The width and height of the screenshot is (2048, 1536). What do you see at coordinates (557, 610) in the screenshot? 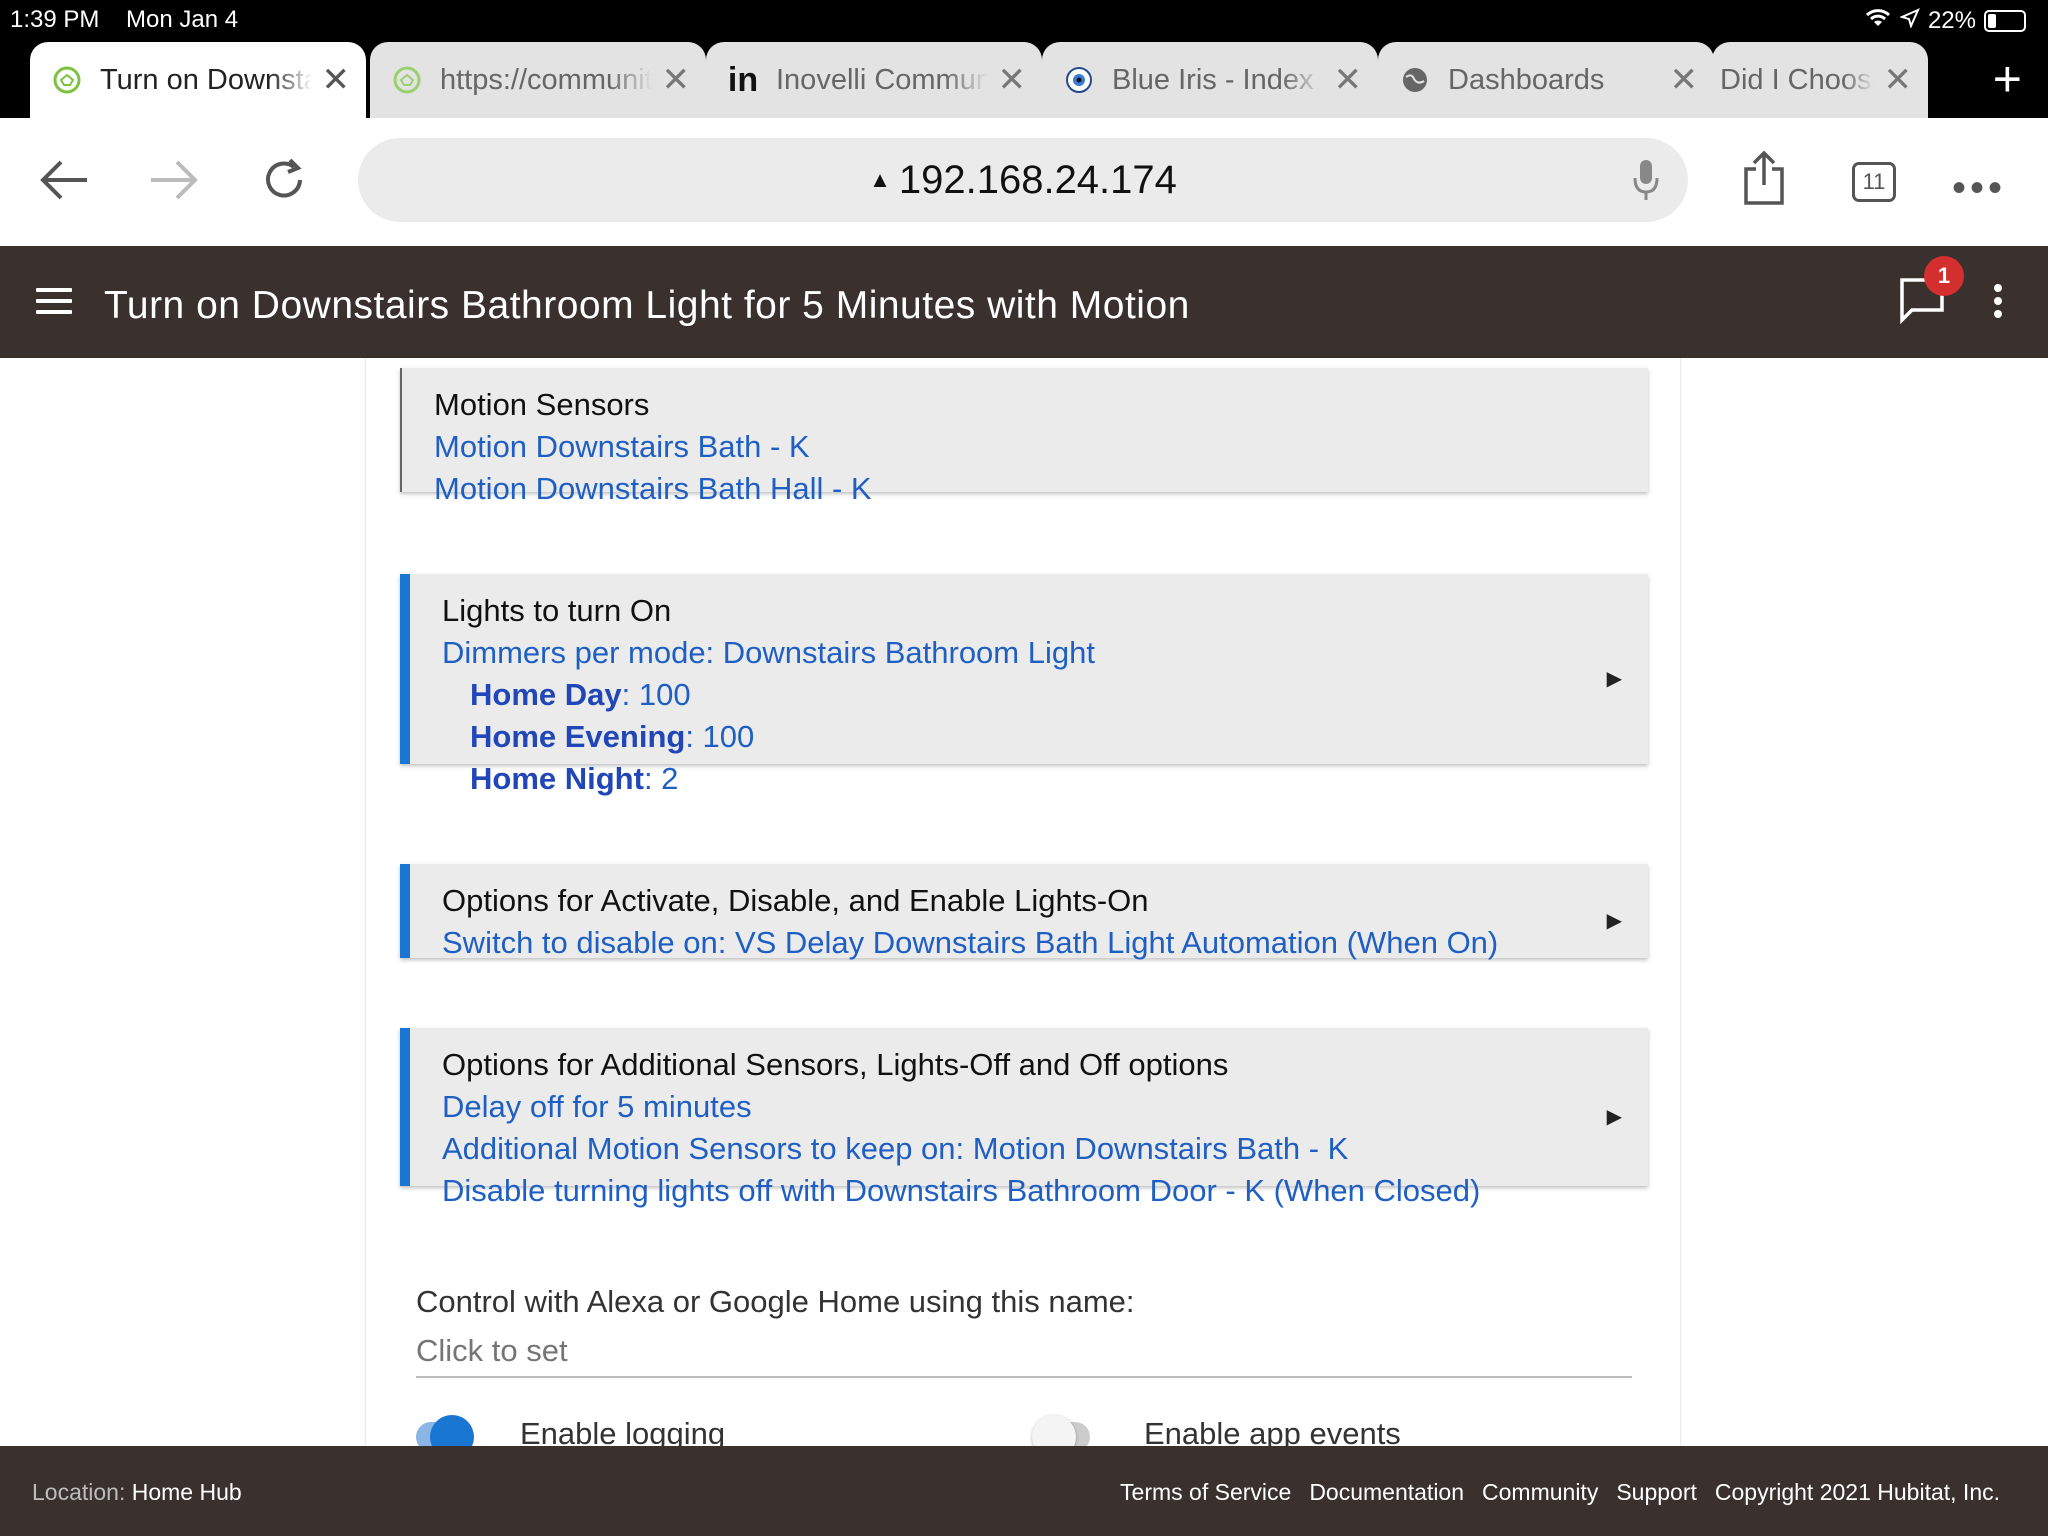
I see `card-heading: Lights to turn On` at bounding box center [557, 610].